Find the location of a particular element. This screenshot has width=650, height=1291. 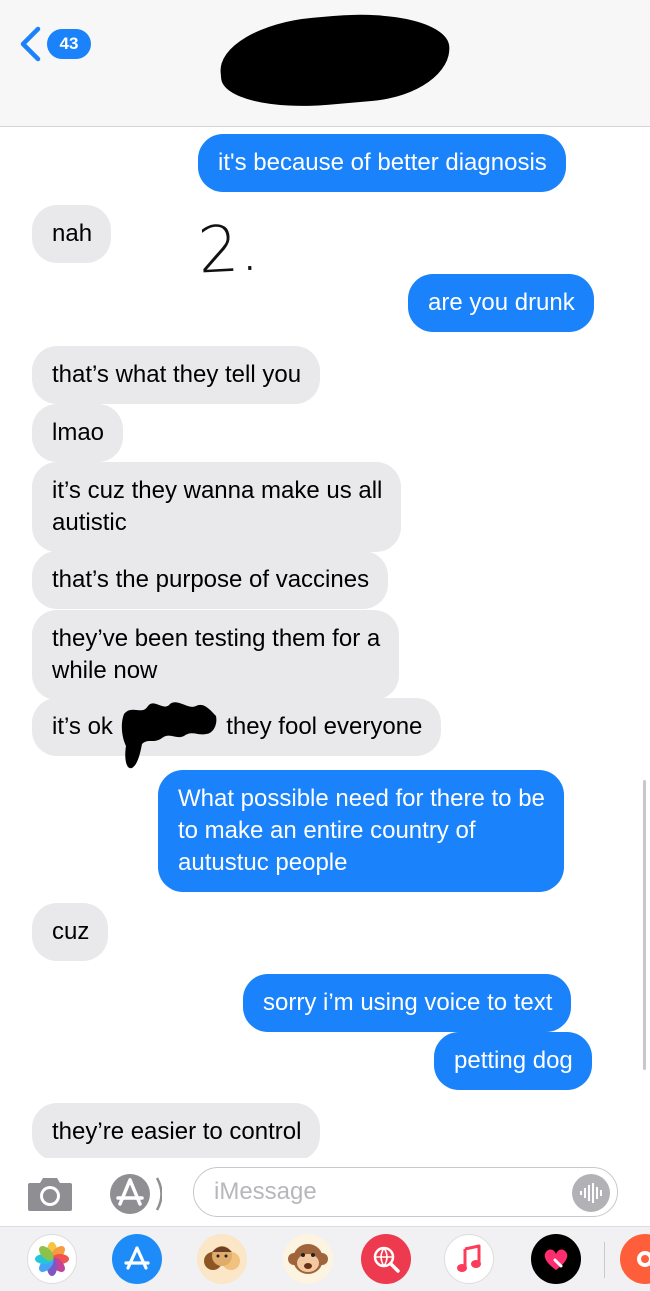

message-text: it’s ok is located at coordinates (82, 726).